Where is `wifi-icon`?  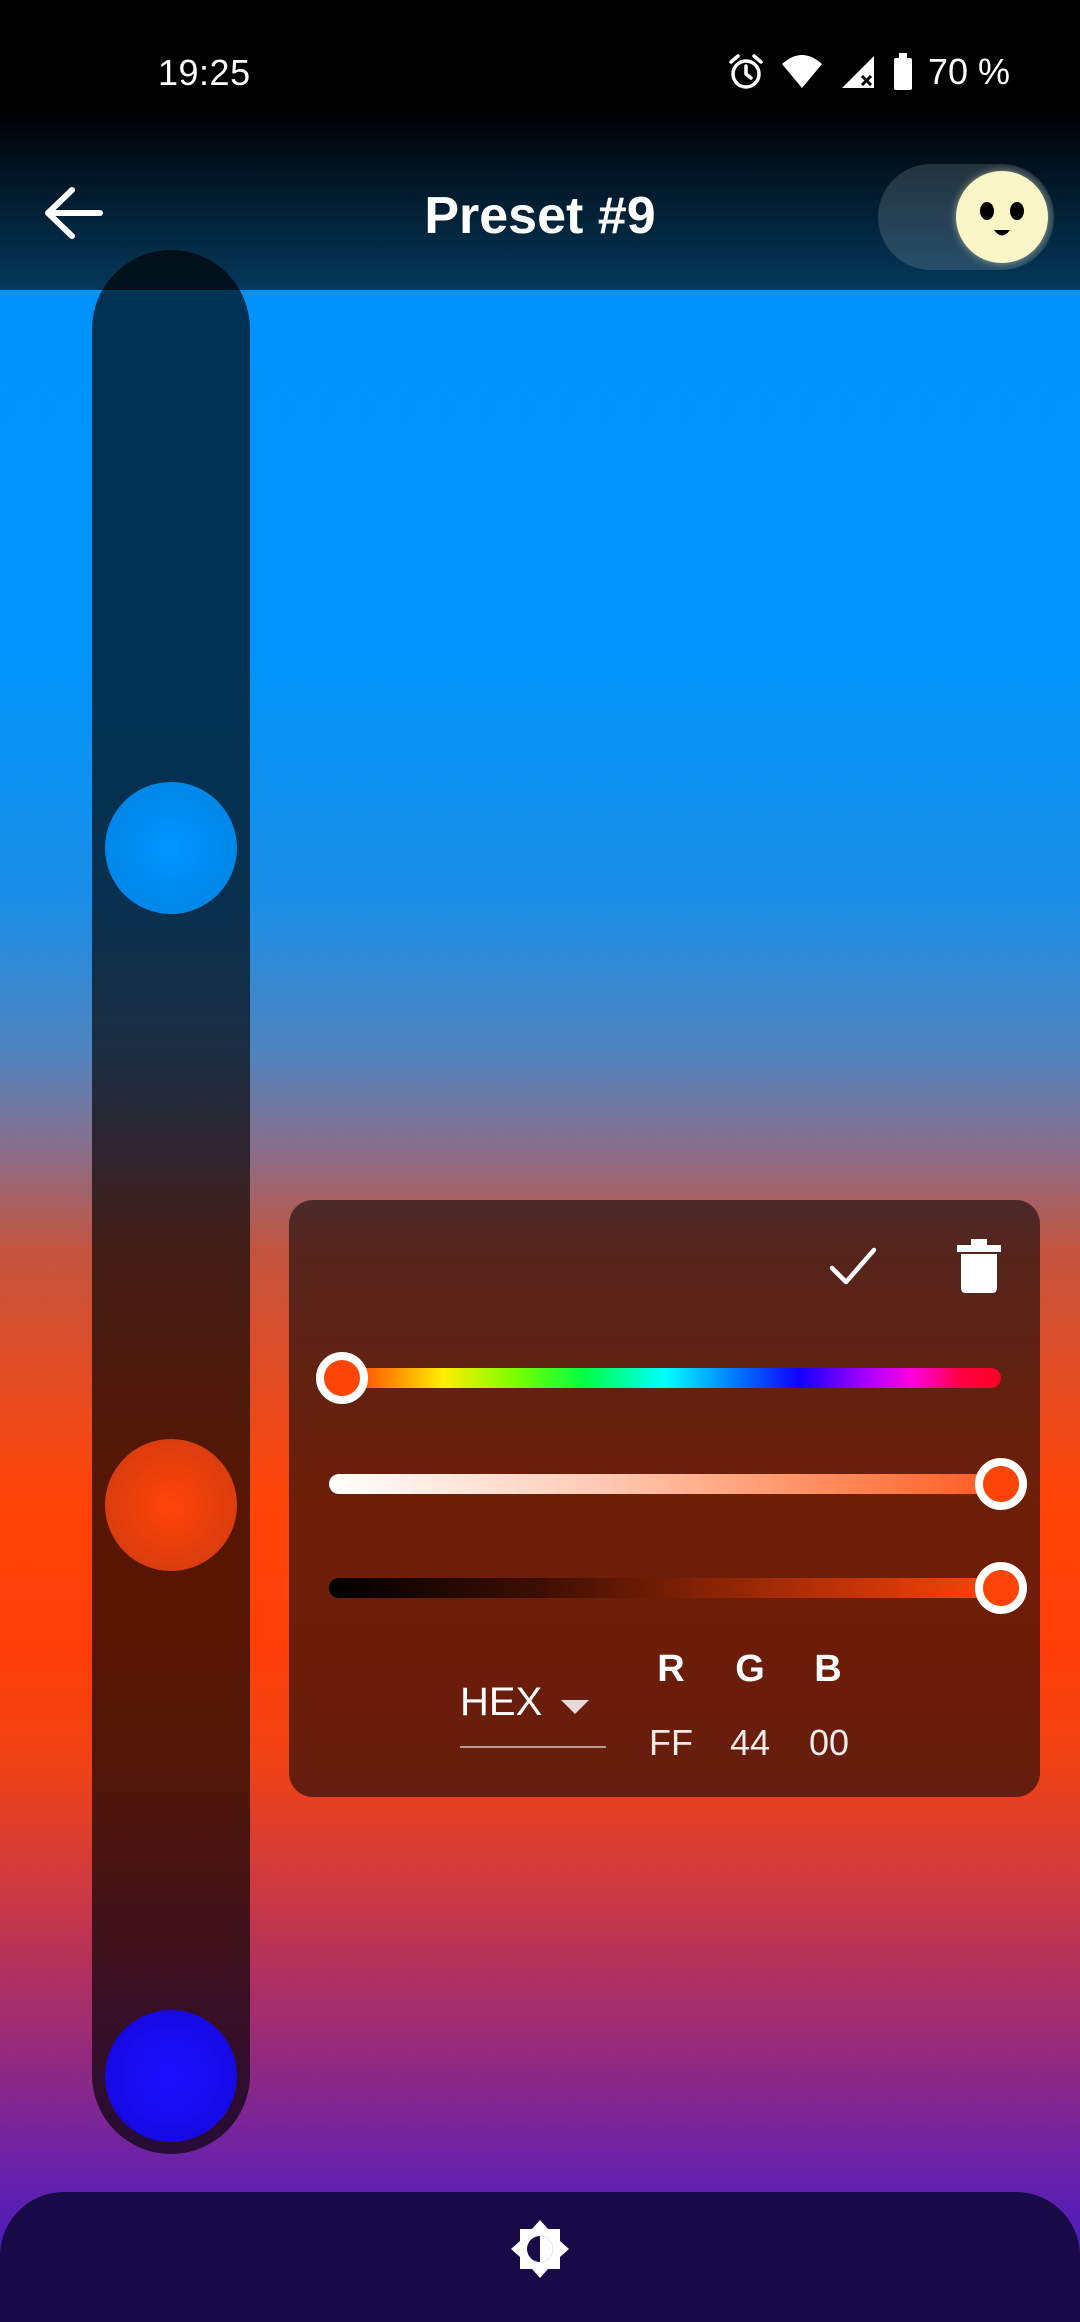
wifi-icon is located at coordinates (801, 71).